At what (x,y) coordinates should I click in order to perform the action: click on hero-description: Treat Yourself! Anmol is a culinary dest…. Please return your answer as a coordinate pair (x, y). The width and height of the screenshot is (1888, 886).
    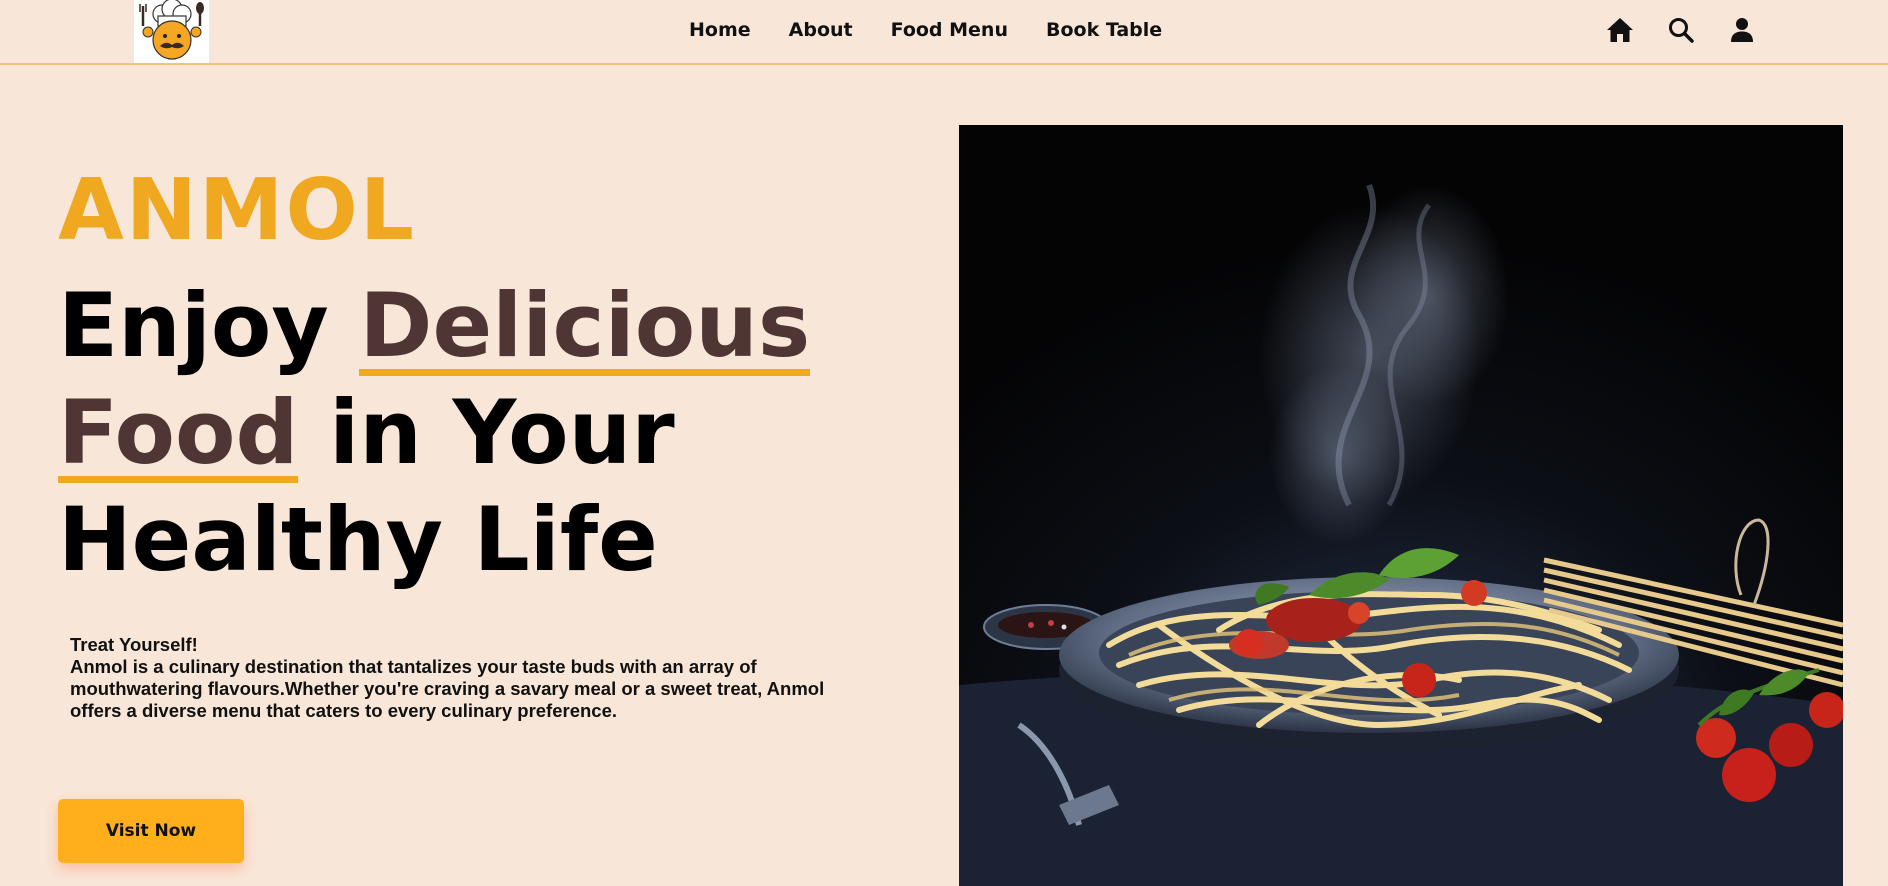
    Looking at the image, I should click on (470, 678).